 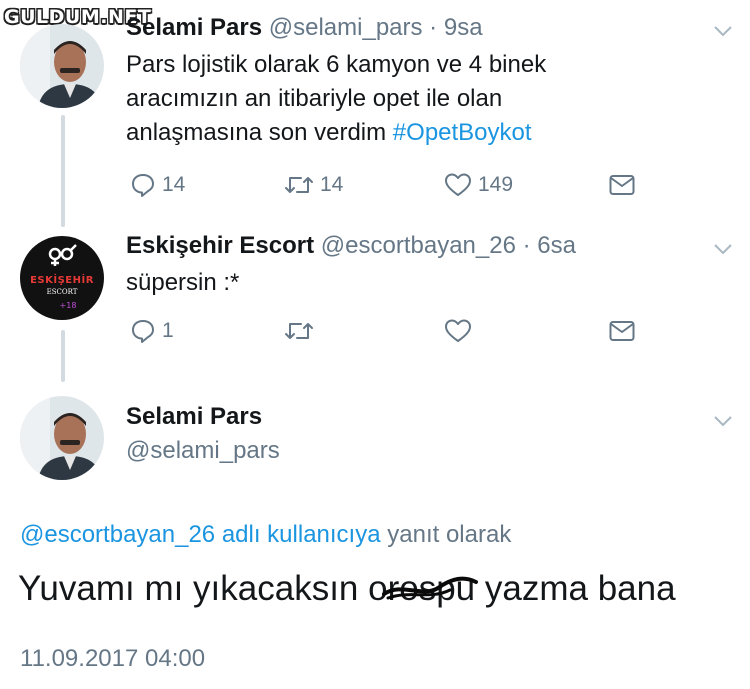 What do you see at coordinates (446, 534) in the screenshot?
I see `reply-context-suffix: yanıt olarak` at bounding box center [446, 534].